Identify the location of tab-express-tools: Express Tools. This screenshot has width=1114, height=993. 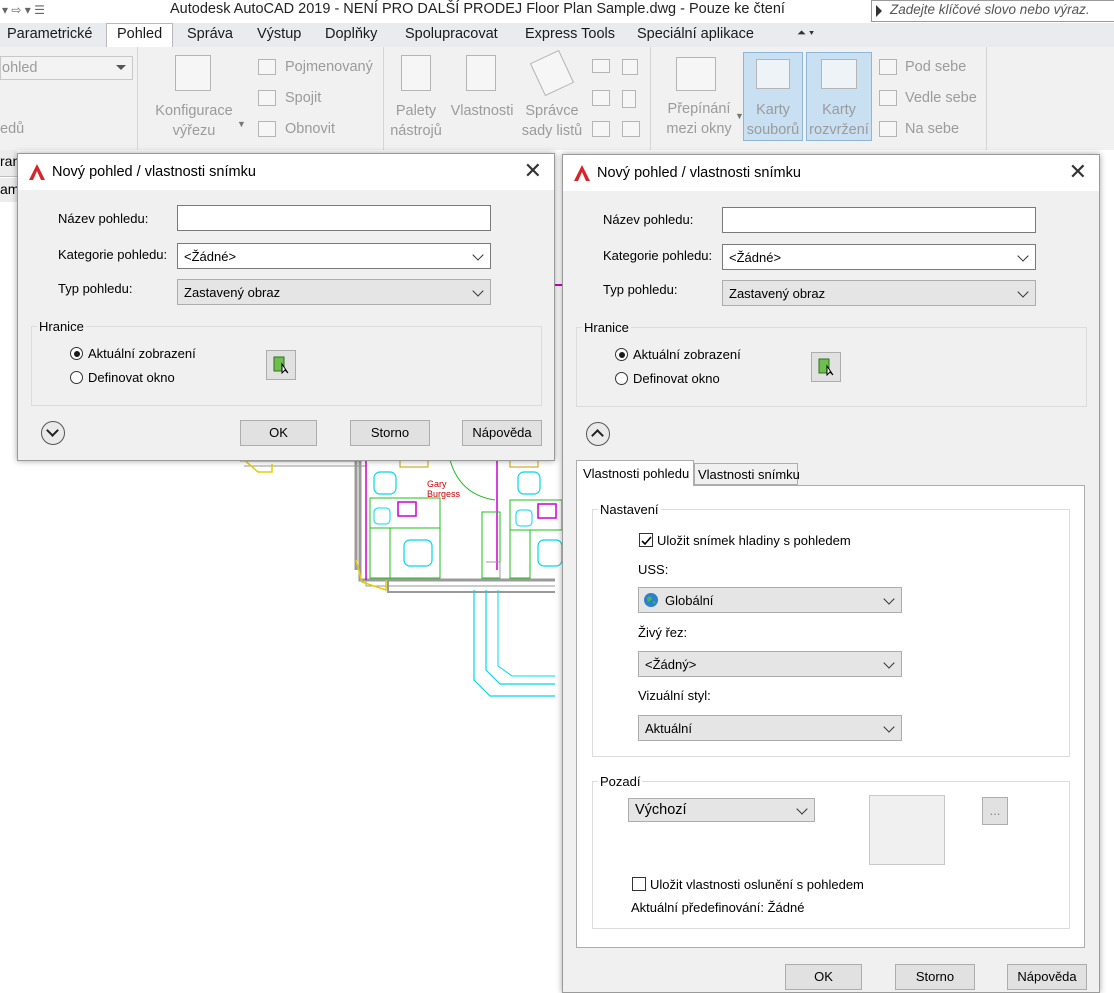
(570, 34).